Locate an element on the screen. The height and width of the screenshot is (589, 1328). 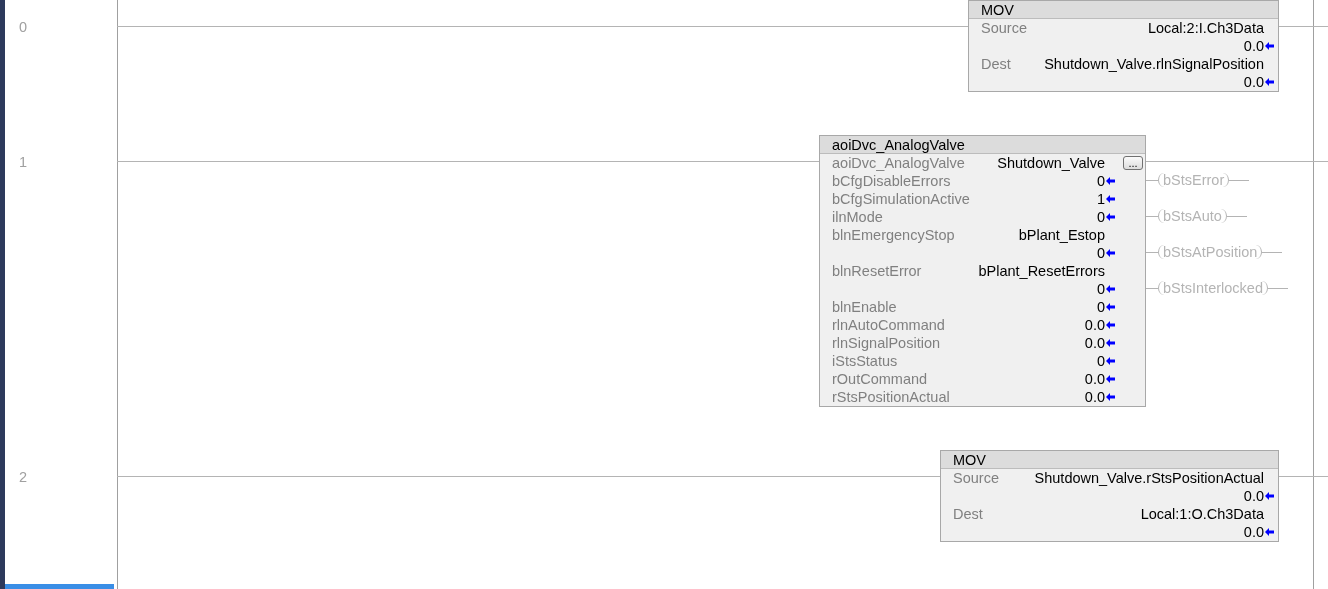
rung-number: 1 is located at coordinates (23, 162).